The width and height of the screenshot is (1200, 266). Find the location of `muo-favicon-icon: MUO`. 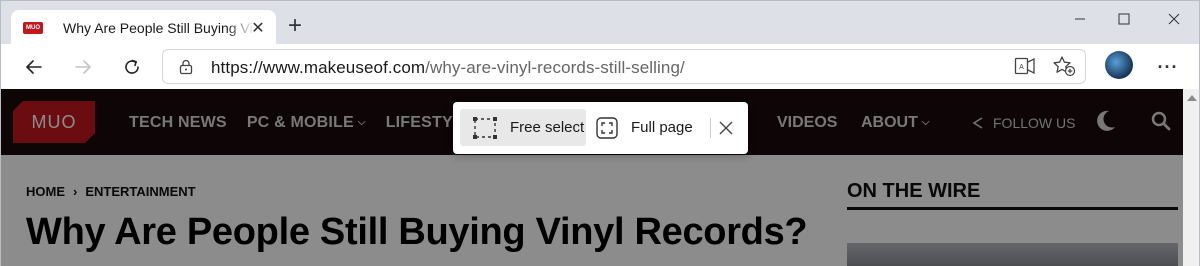

muo-favicon-icon: MUO is located at coordinates (33, 28).